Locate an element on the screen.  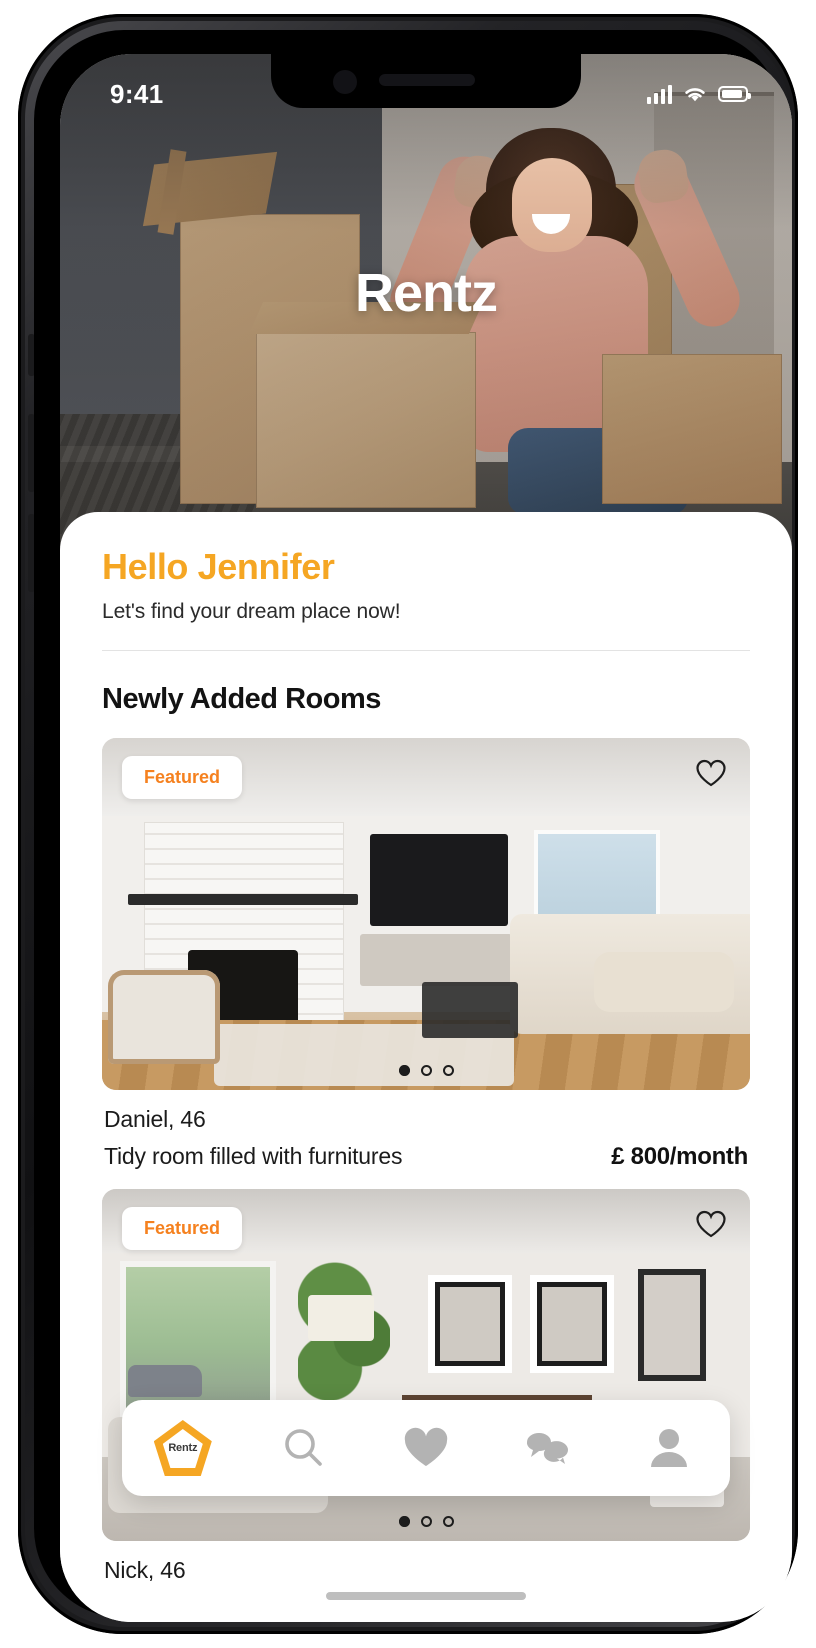
home-indicator is located at coordinates (426, 1596).